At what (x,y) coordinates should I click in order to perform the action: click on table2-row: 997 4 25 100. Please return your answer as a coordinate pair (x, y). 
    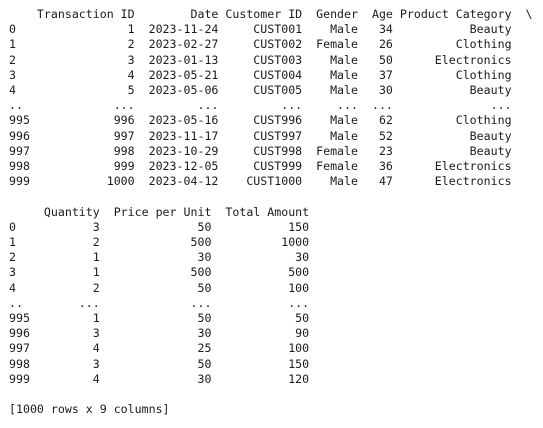
    Looking at the image, I should click on (159, 348).